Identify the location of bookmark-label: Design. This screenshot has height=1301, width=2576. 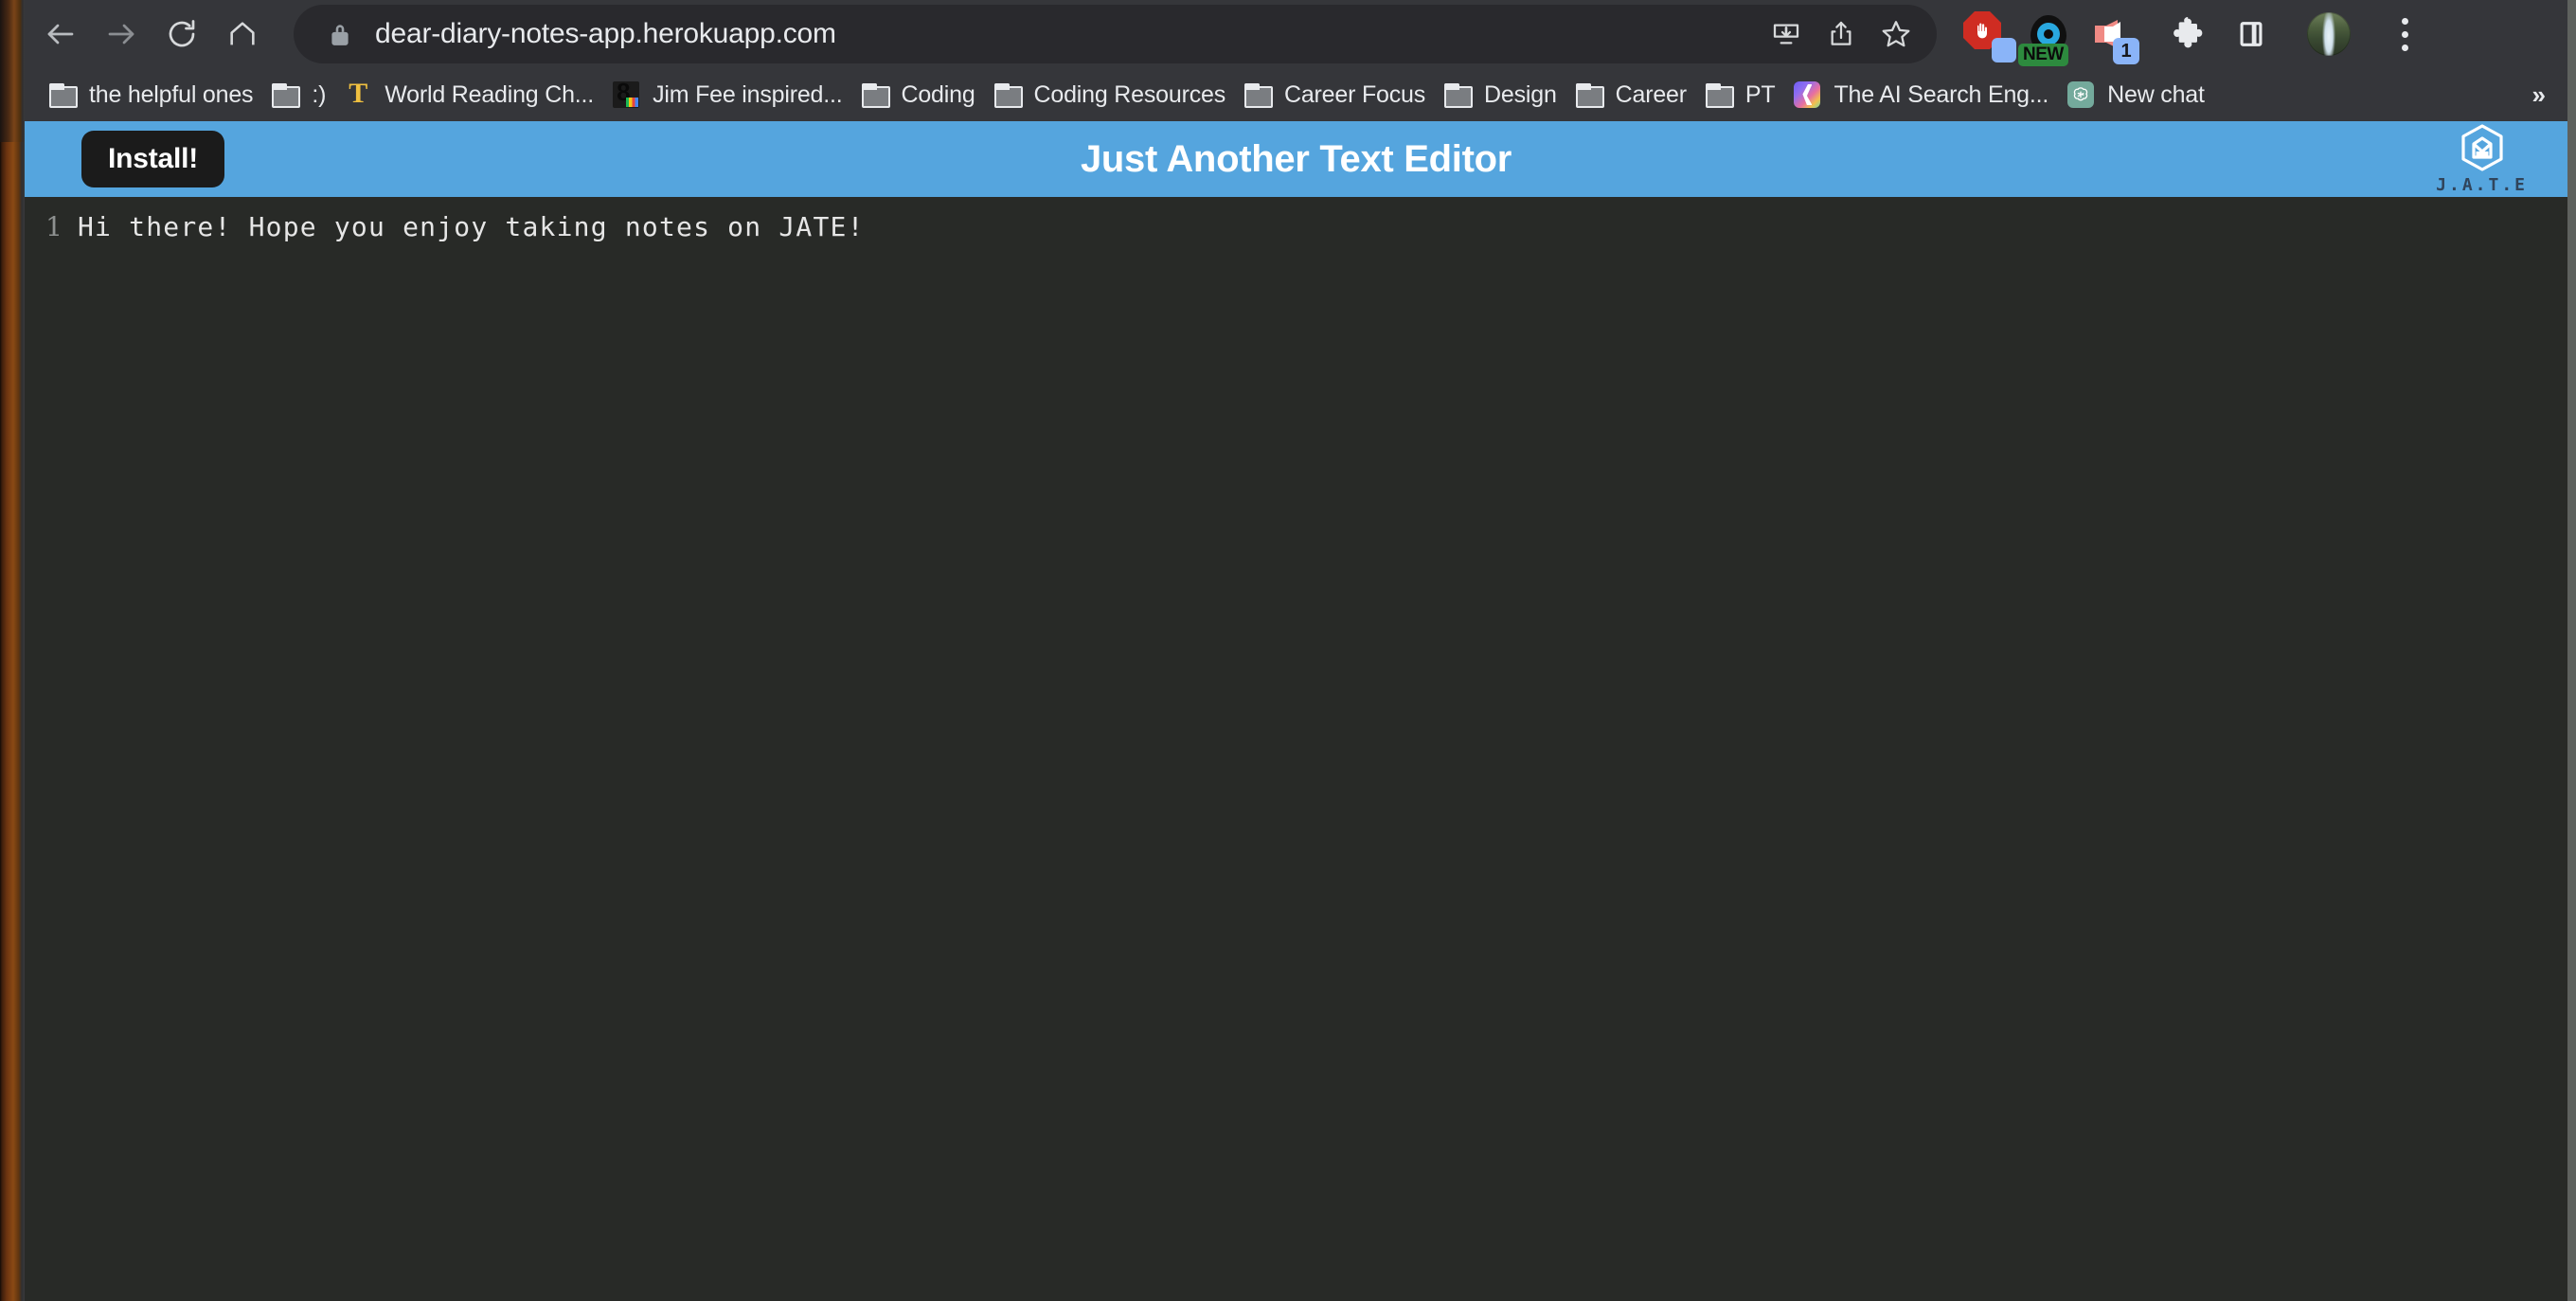
(1520, 94).